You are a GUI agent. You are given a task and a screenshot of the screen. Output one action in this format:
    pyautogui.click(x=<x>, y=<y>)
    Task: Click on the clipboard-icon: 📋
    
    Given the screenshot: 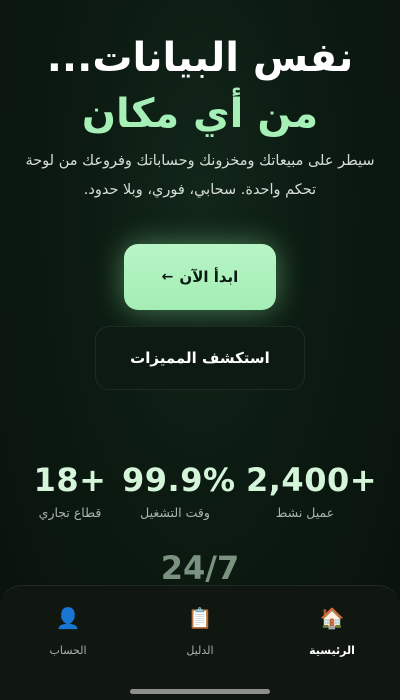 What is the action you would take?
    pyautogui.click(x=200, y=618)
    